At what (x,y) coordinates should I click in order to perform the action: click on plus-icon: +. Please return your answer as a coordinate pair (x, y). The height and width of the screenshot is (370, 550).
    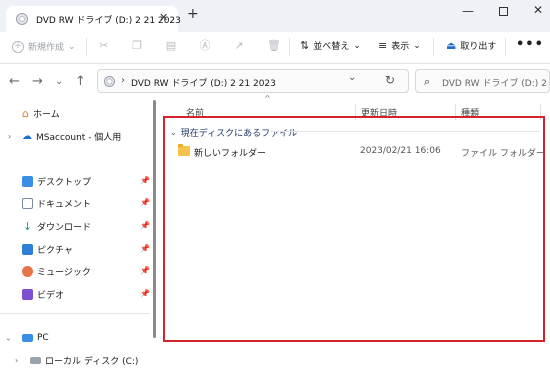
    Looking at the image, I should click on (18, 46).